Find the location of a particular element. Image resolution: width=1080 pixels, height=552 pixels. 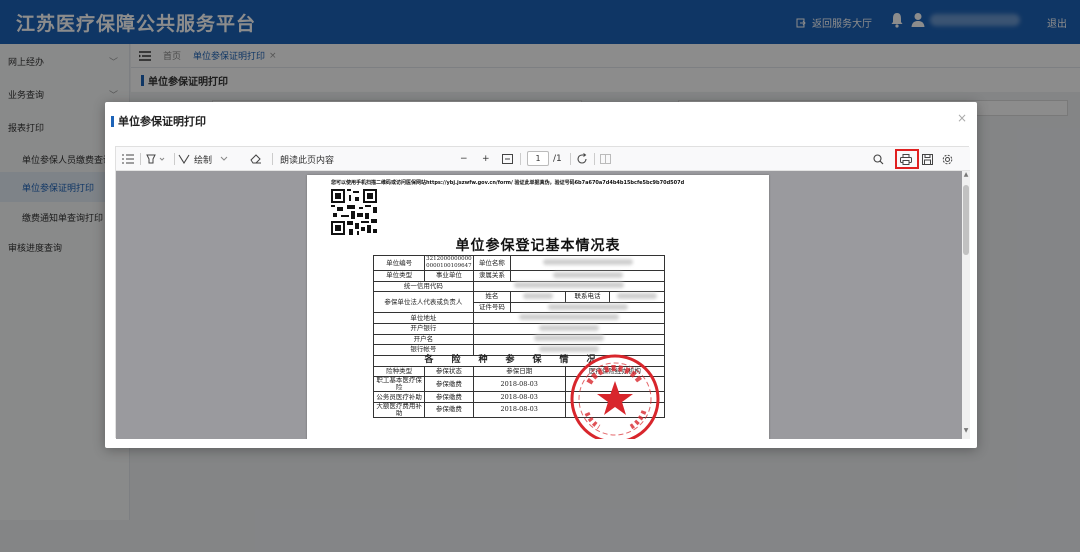

label-unit-type: 单位类型 is located at coordinates (399, 276).